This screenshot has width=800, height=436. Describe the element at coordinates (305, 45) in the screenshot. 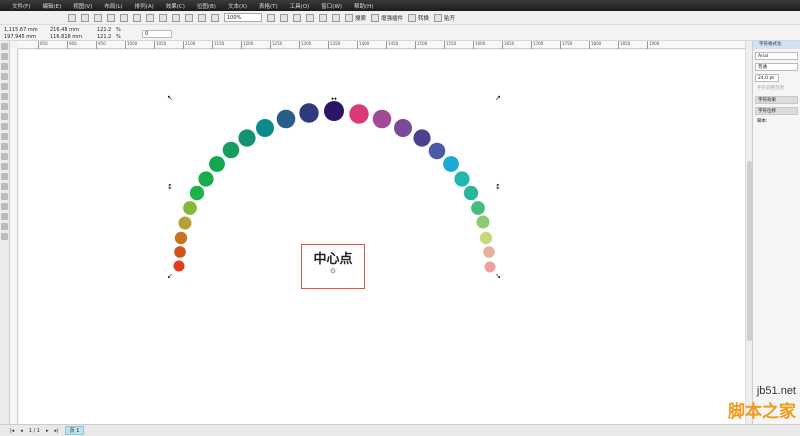

I see `ruler-tick-label: 1300` at that location.